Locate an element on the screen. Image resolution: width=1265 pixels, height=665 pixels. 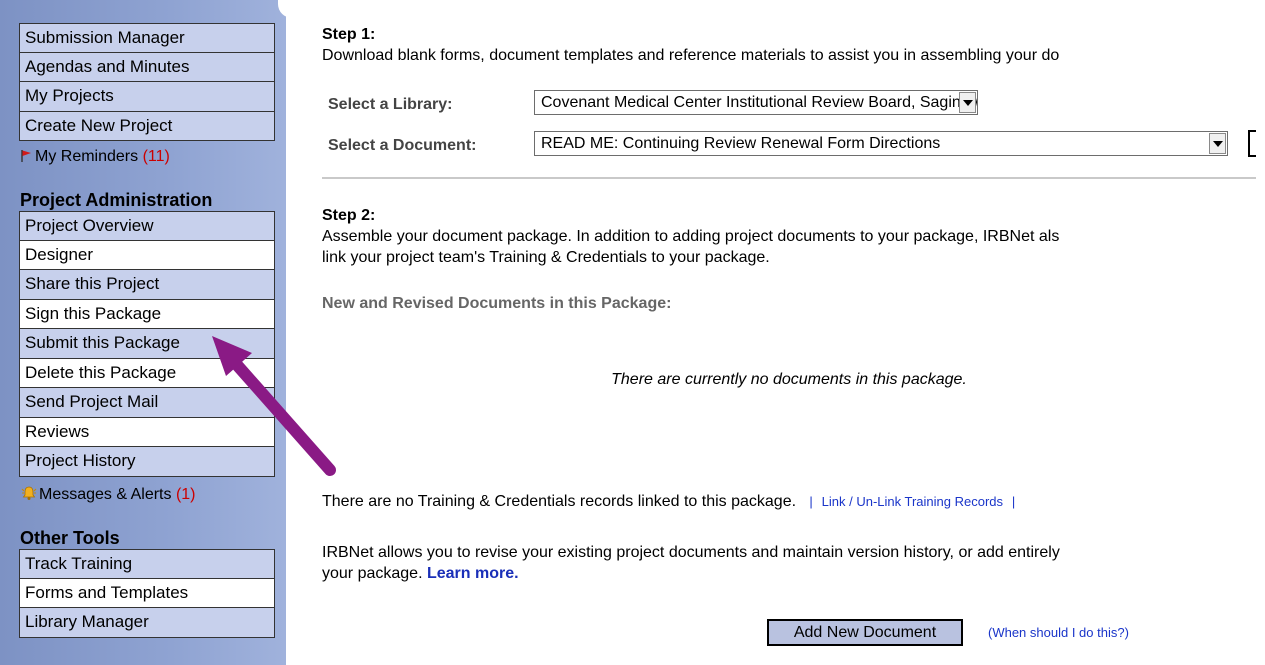
nav-track-training: Track Training is located at coordinates (147, 564).